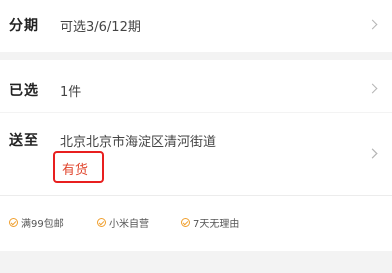 The height and width of the screenshot is (273, 392). I want to click on service-label: 小米自营, so click(129, 224).